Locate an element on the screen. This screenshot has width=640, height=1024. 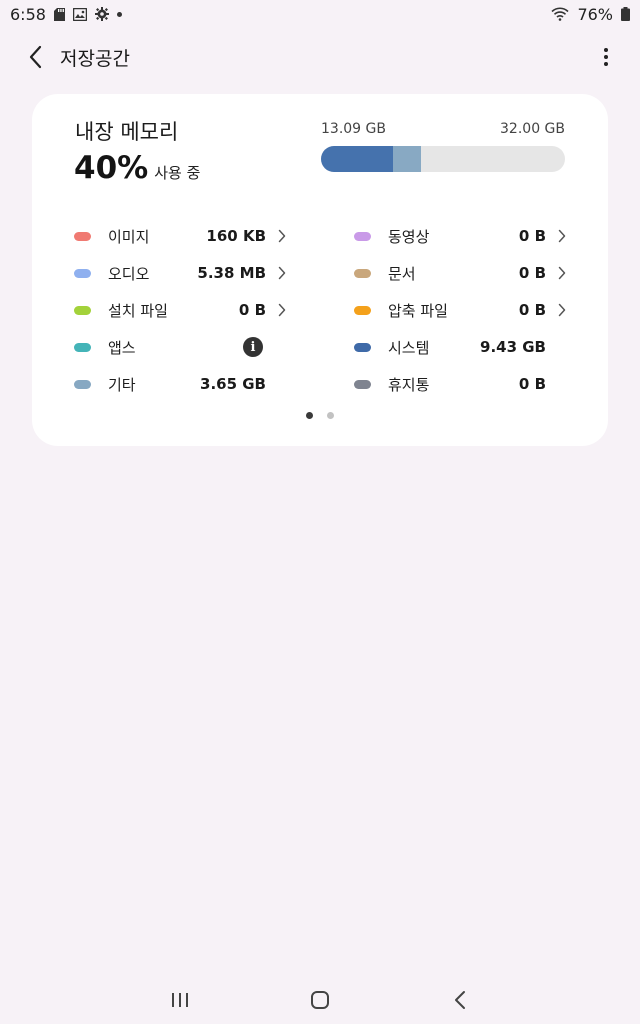
more-options-button is located at coordinates (606, 57).